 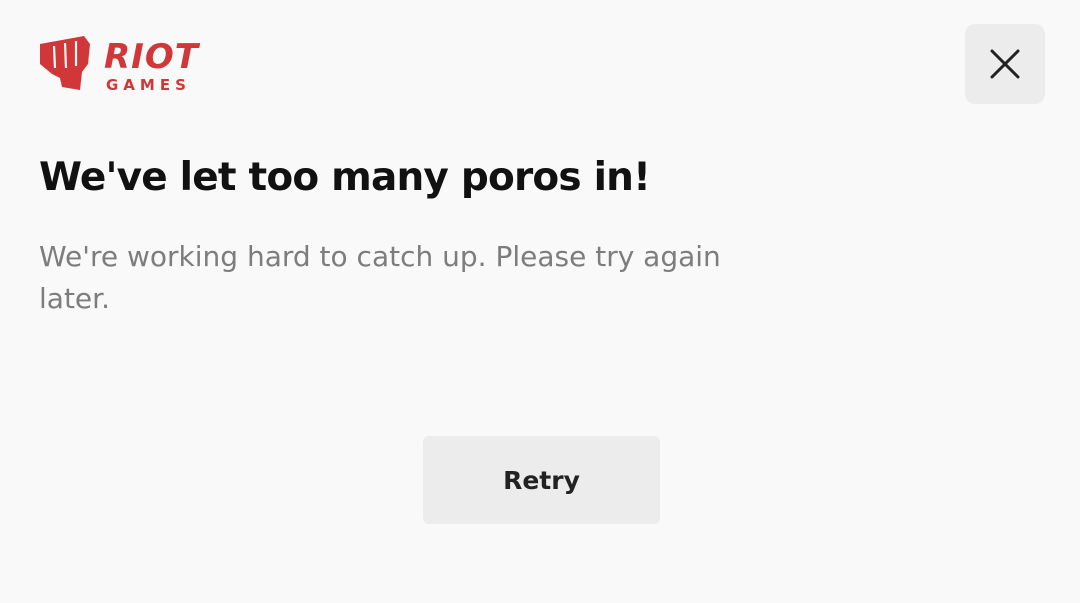 What do you see at coordinates (152, 57) in the screenshot?
I see `svg-text: RIOT` at bounding box center [152, 57].